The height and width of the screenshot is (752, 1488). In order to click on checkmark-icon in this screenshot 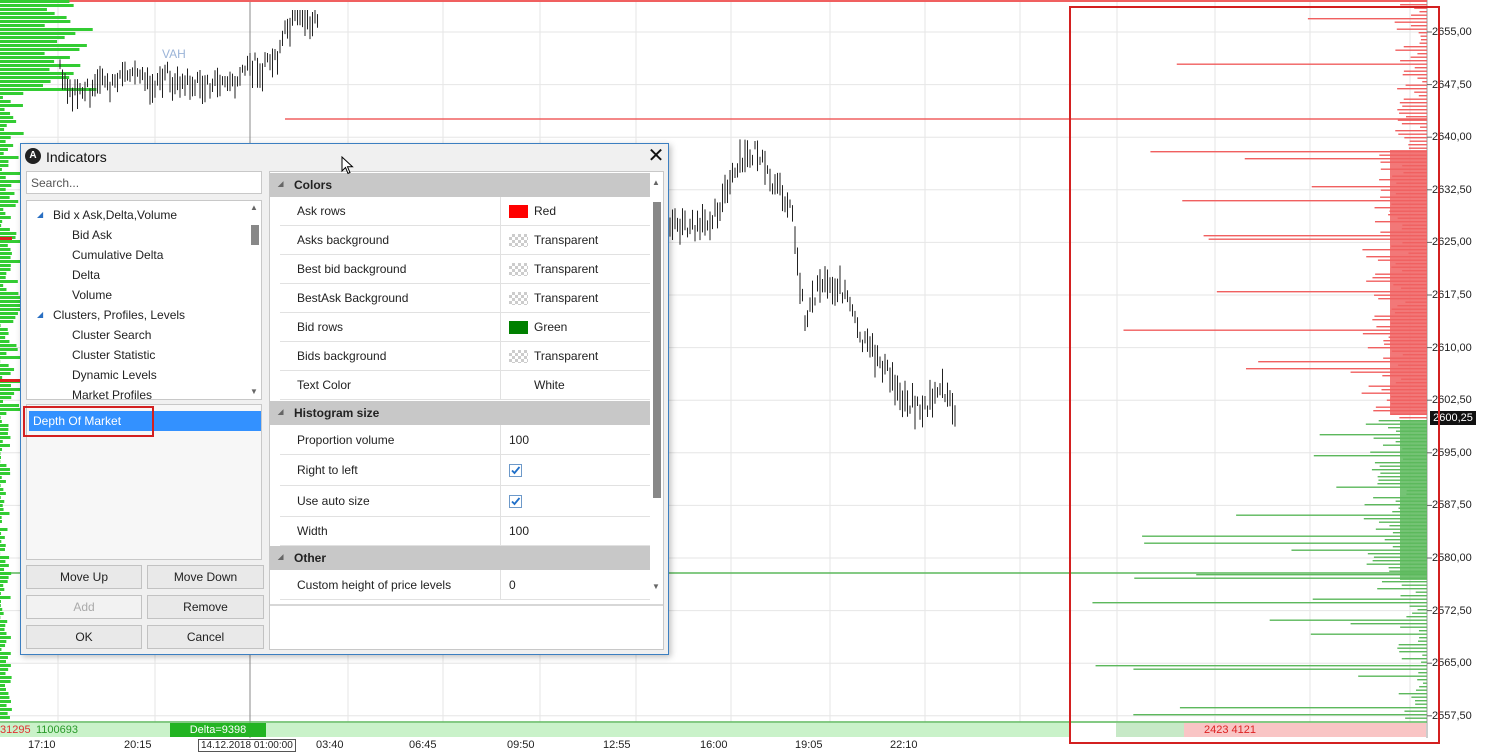, I will do `click(515, 501)`.